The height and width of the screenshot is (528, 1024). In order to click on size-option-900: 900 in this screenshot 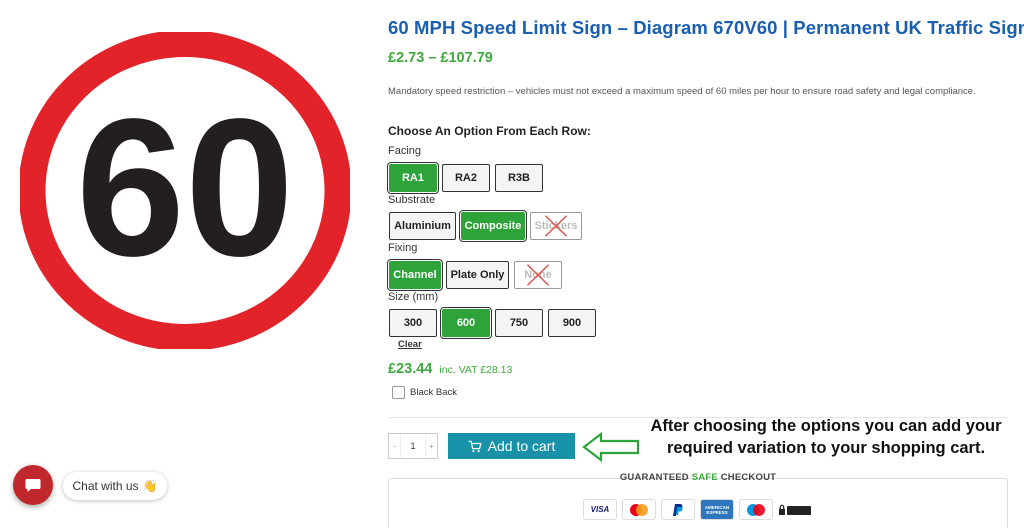, I will do `click(572, 323)`.